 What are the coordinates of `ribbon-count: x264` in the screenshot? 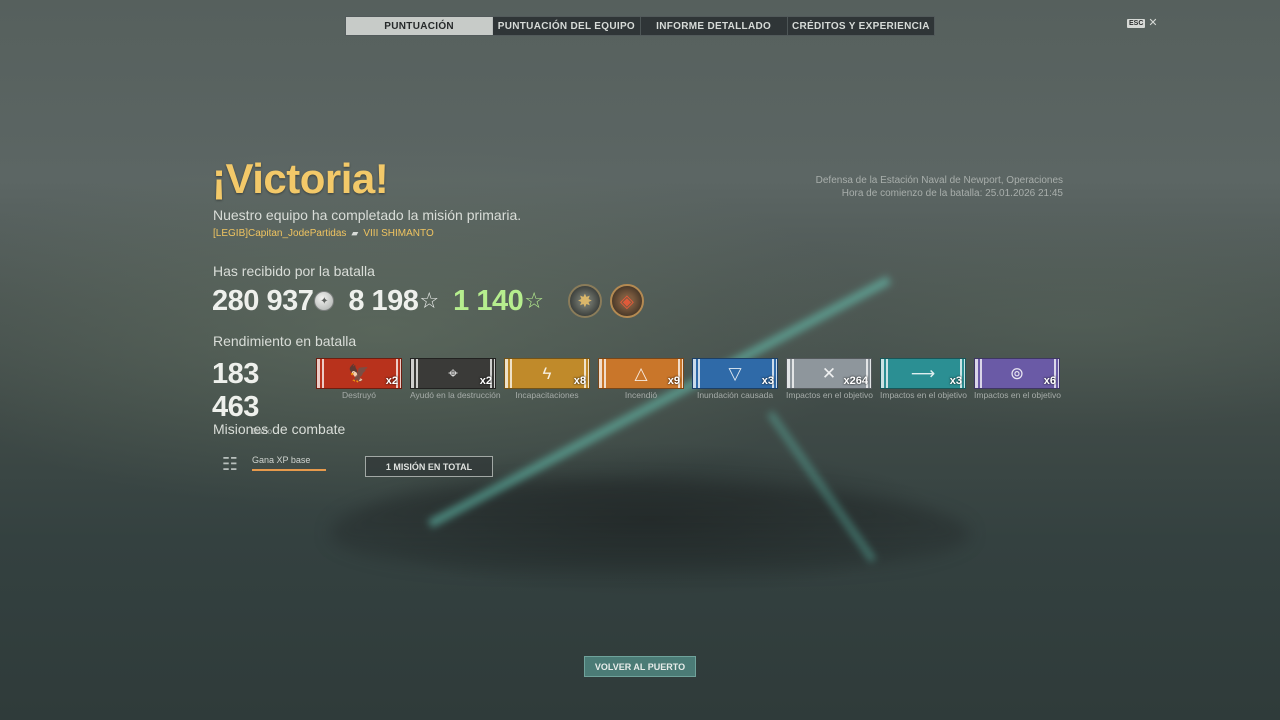 It's located at (855, 381).